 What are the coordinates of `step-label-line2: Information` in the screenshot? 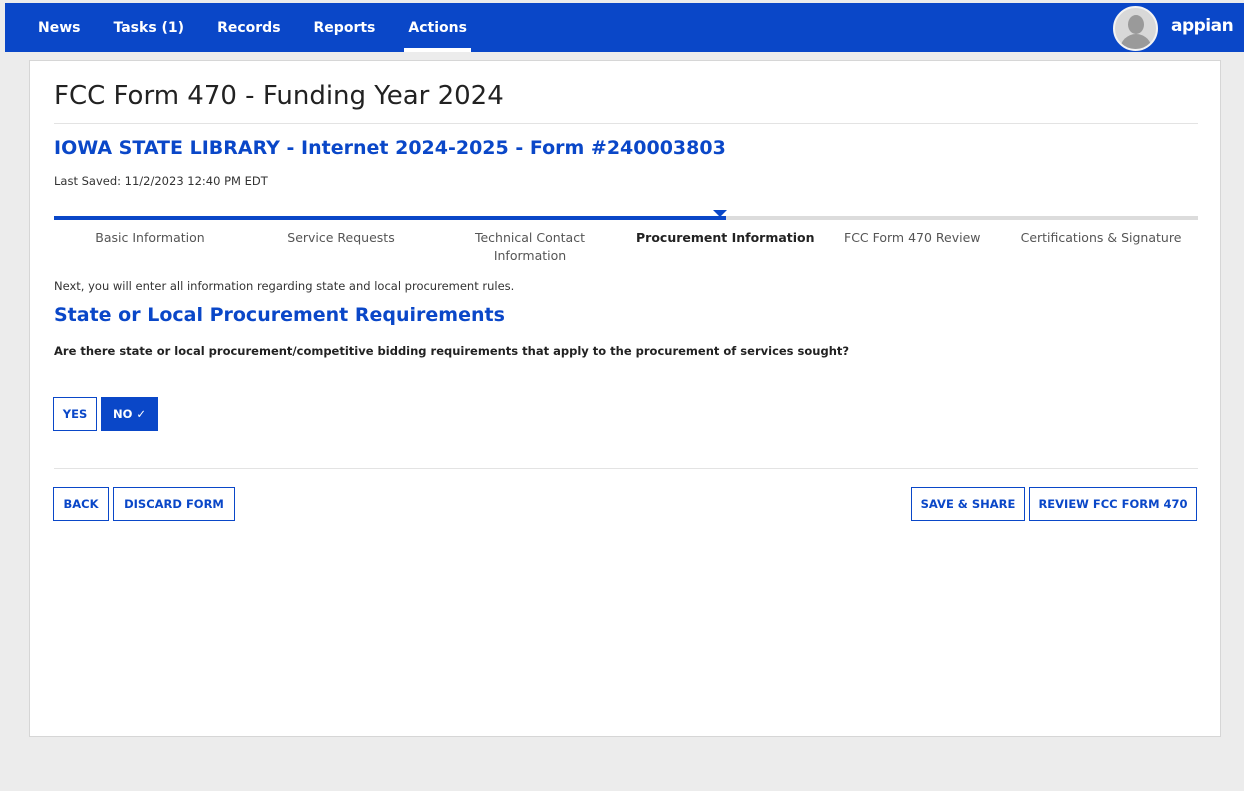 It's located at (530, 255).